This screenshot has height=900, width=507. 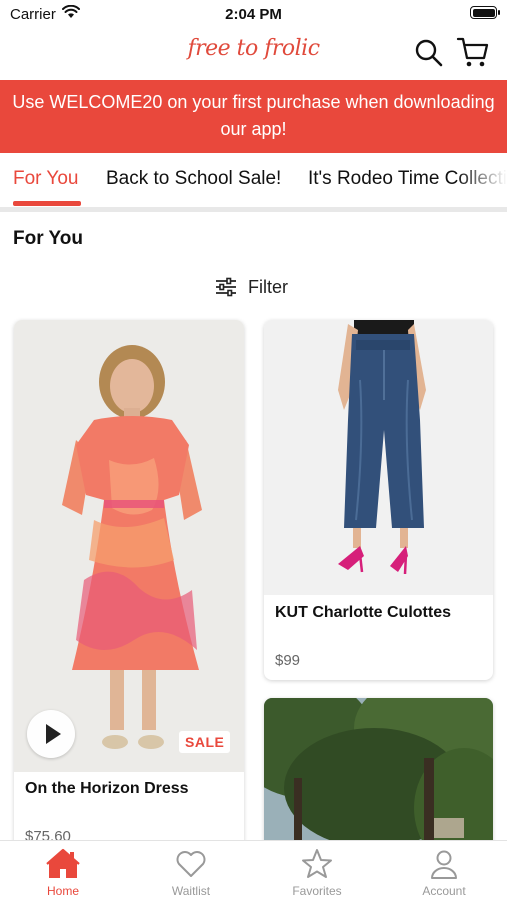 I want to click on status-bar: Carrier 2:04 PM, so click(x=253, y=15).